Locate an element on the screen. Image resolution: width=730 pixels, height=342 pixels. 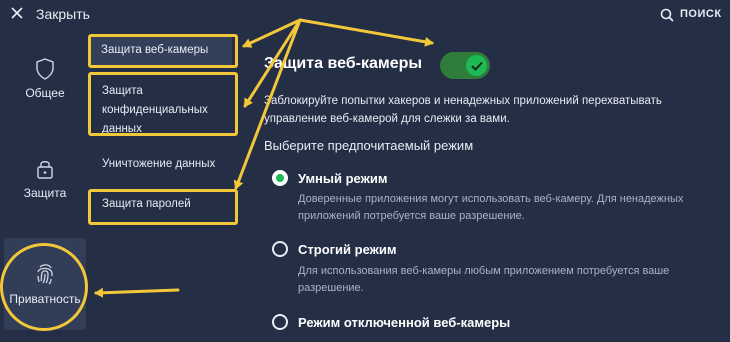
nav-item-security: Защита is located at coordinates (45, 188).